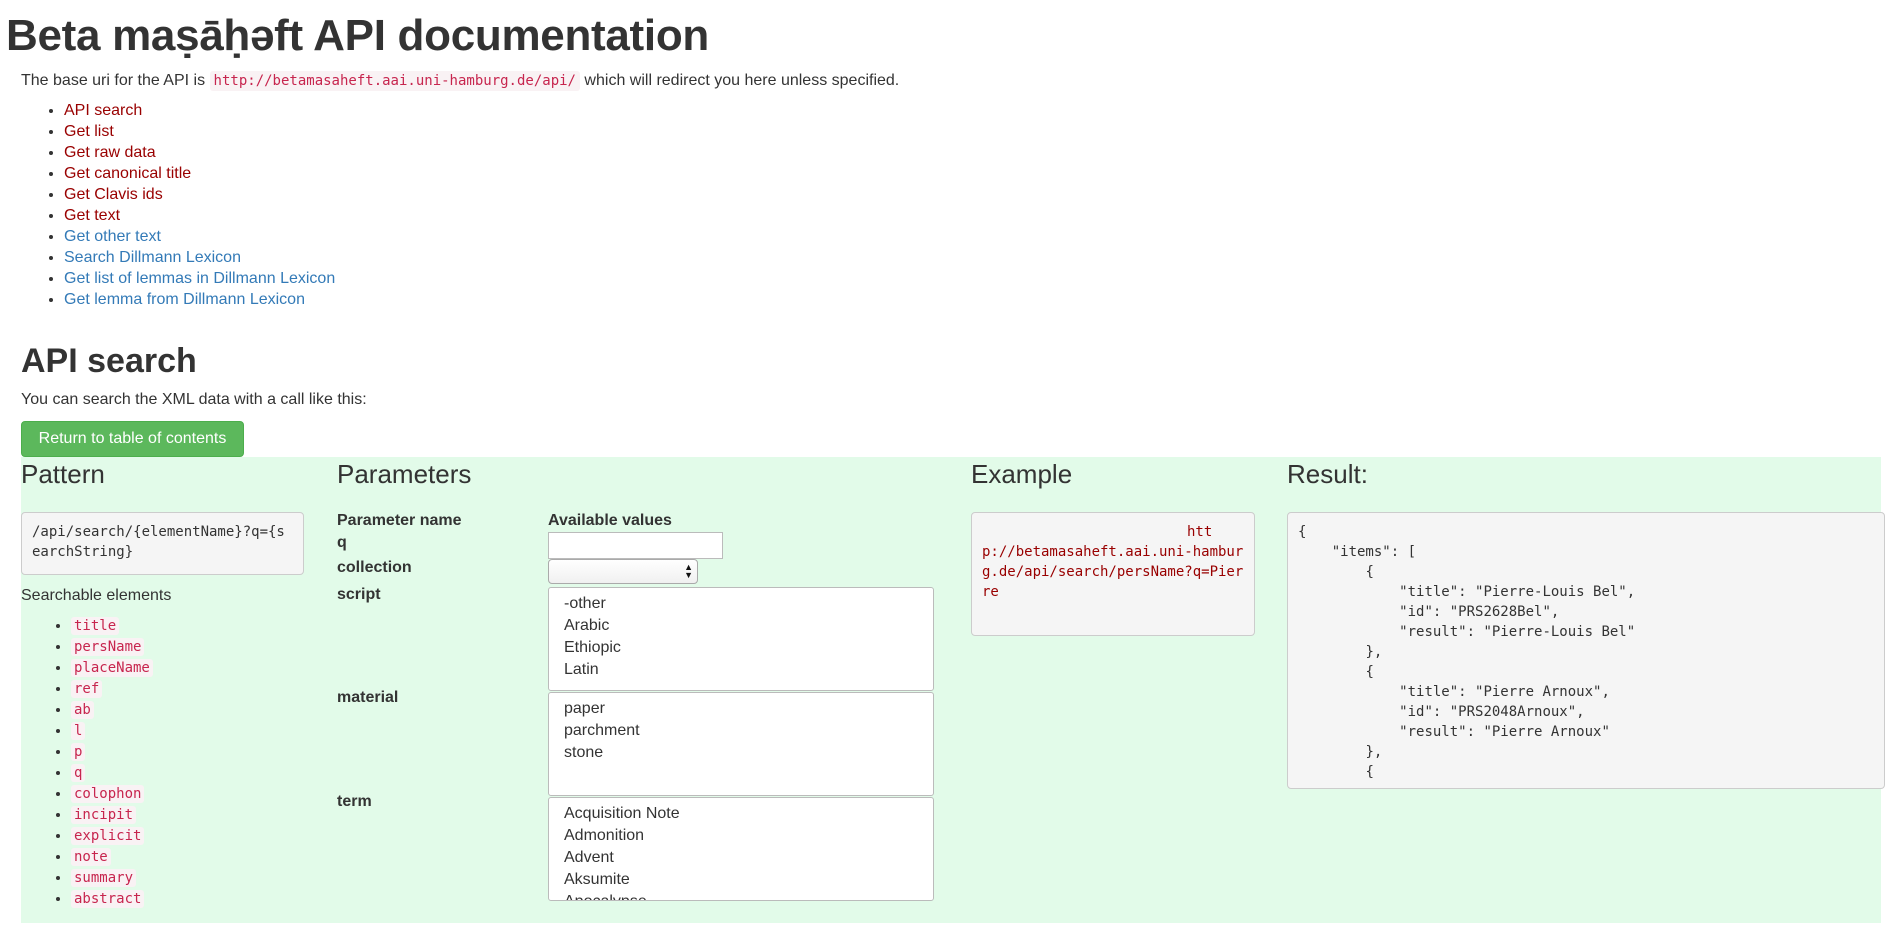 The height and width of the screenshot is (940, 1896). What do you see at coordinates (104, 878) in the screenshot?
I see `element-code: summary` at bounding box center [104, 878].